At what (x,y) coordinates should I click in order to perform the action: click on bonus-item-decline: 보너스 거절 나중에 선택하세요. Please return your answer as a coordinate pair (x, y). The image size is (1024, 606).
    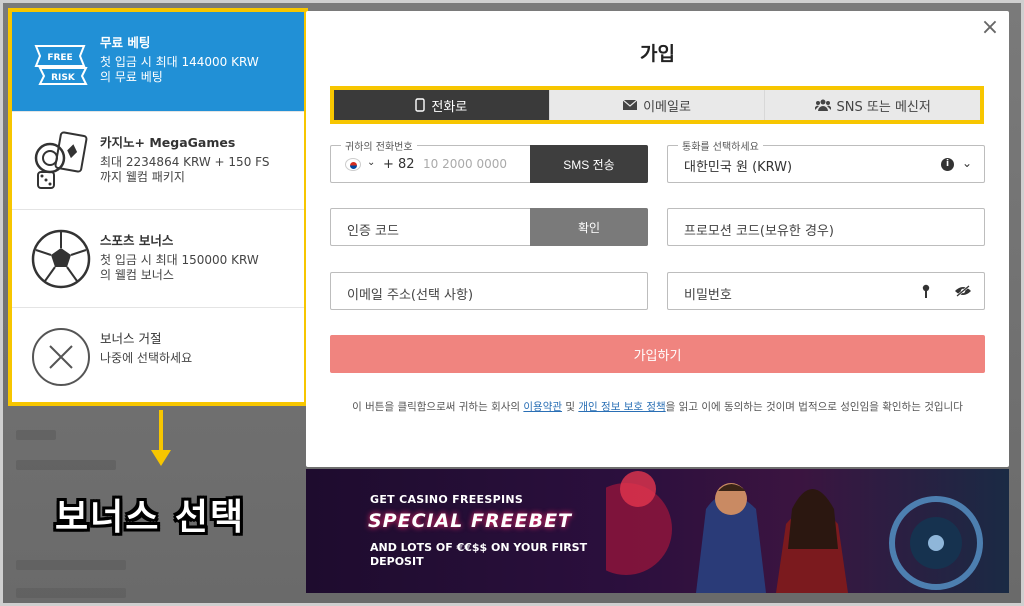
    Looking at the image, I should click on (158, 355).